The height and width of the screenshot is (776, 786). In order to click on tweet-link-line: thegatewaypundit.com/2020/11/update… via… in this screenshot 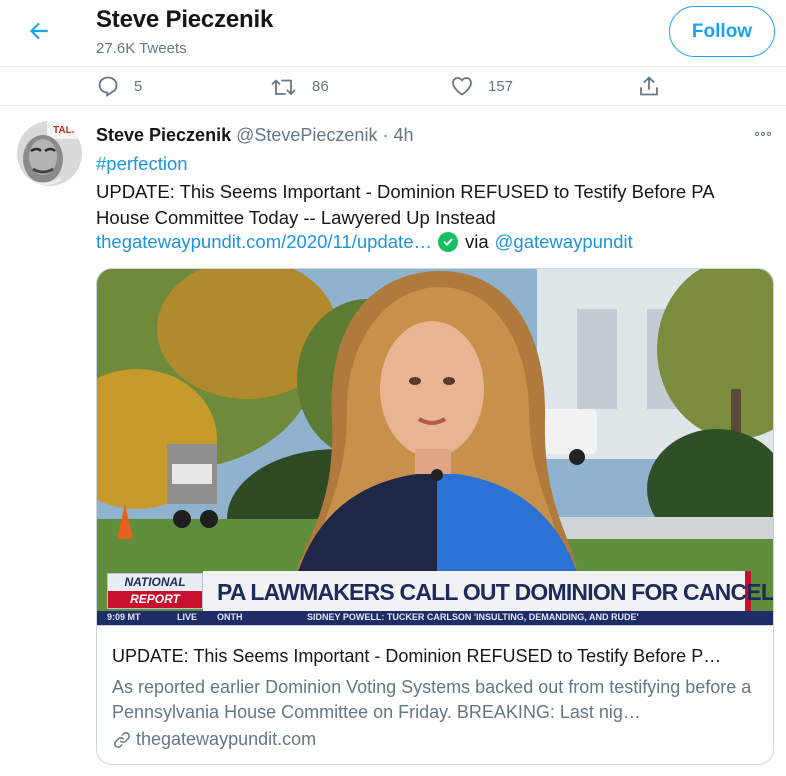, I will do `click(364, 242)`.